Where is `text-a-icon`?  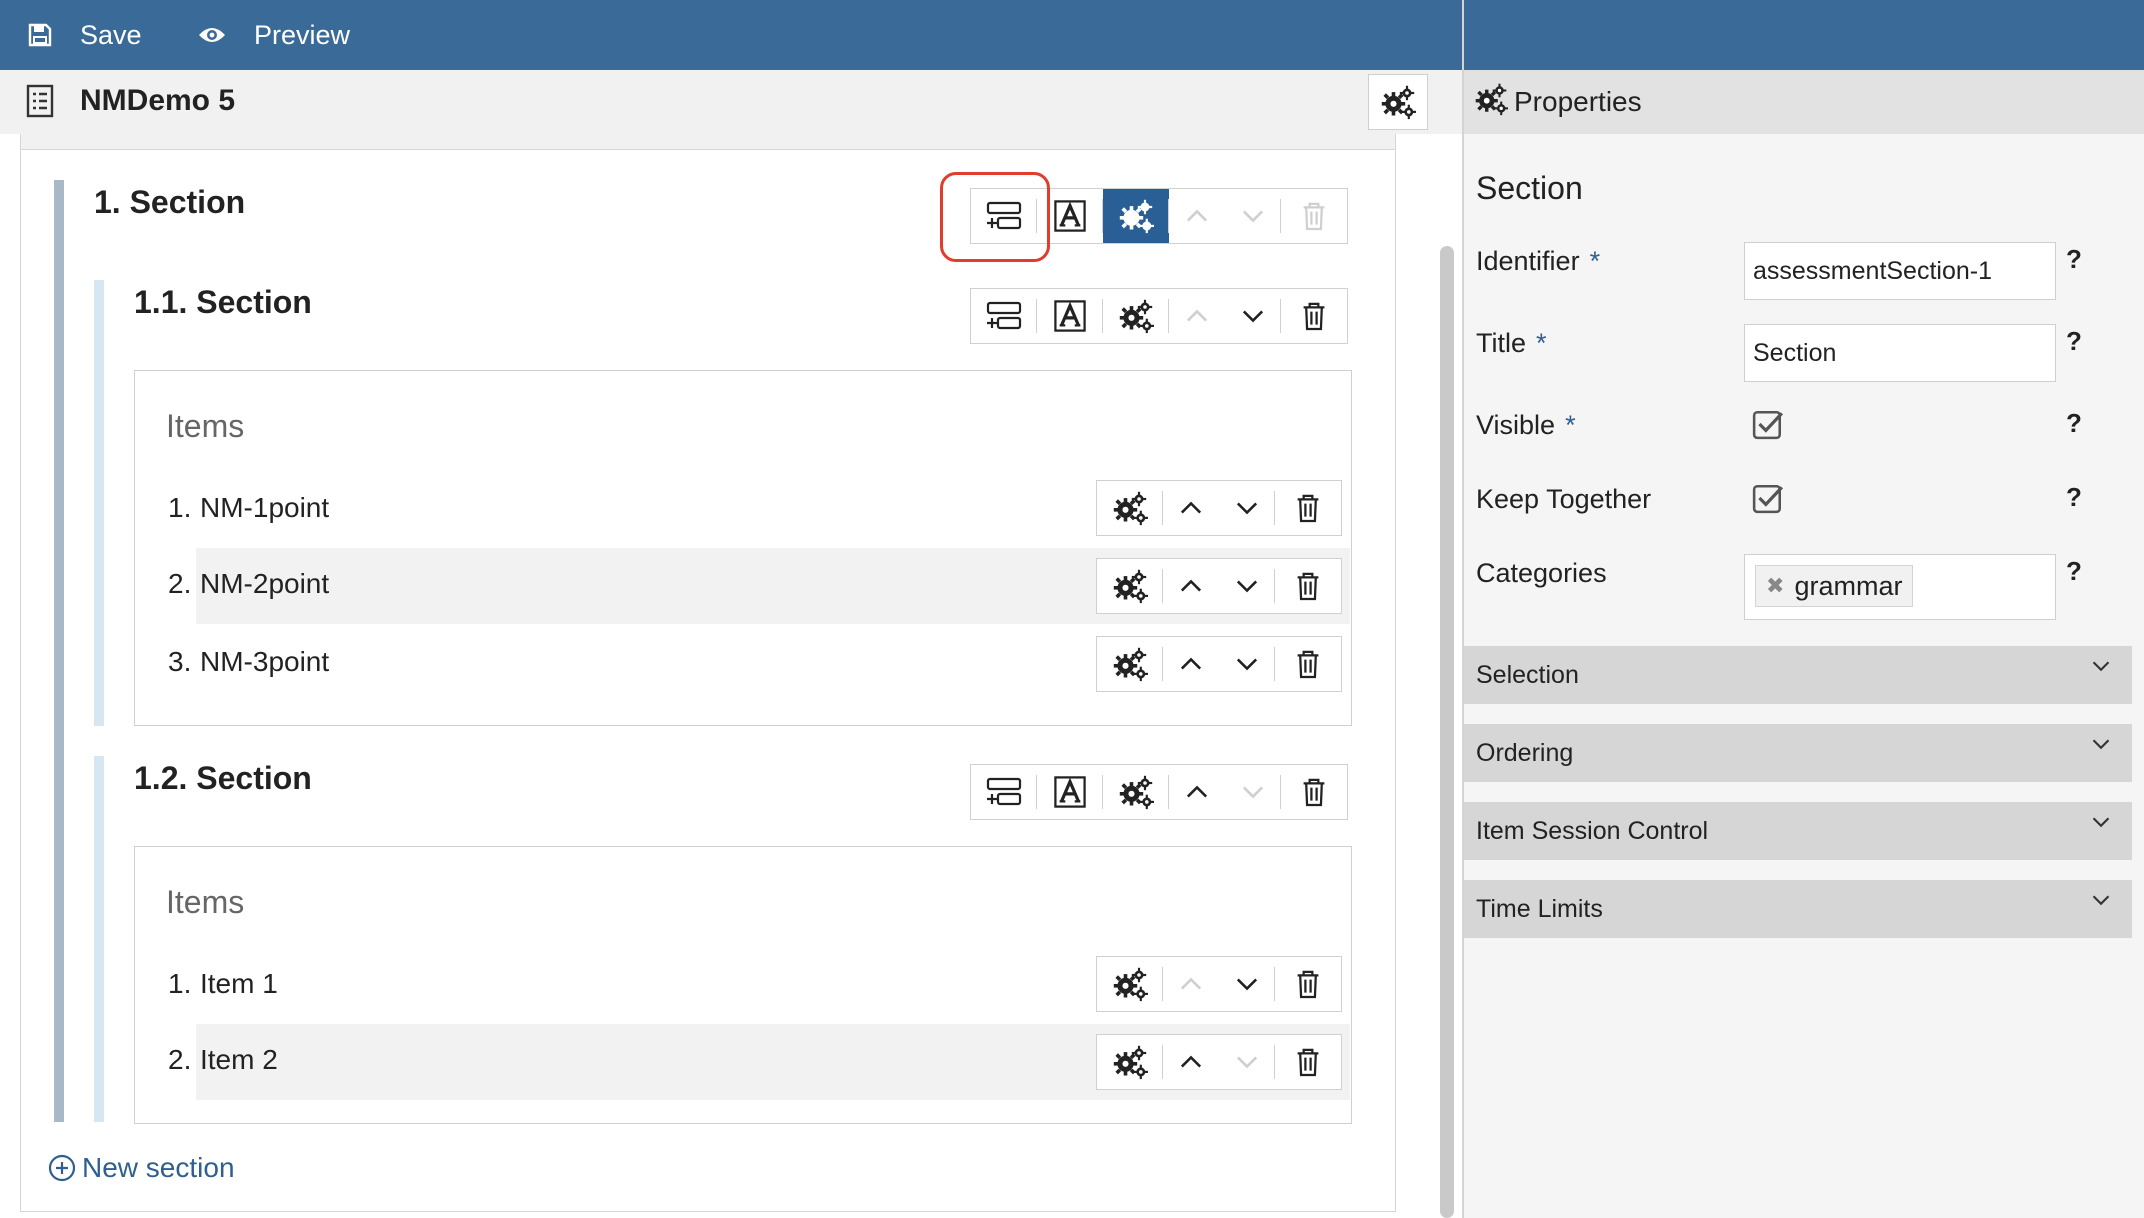
text-a-icon is located at coordinates (1070, 792).